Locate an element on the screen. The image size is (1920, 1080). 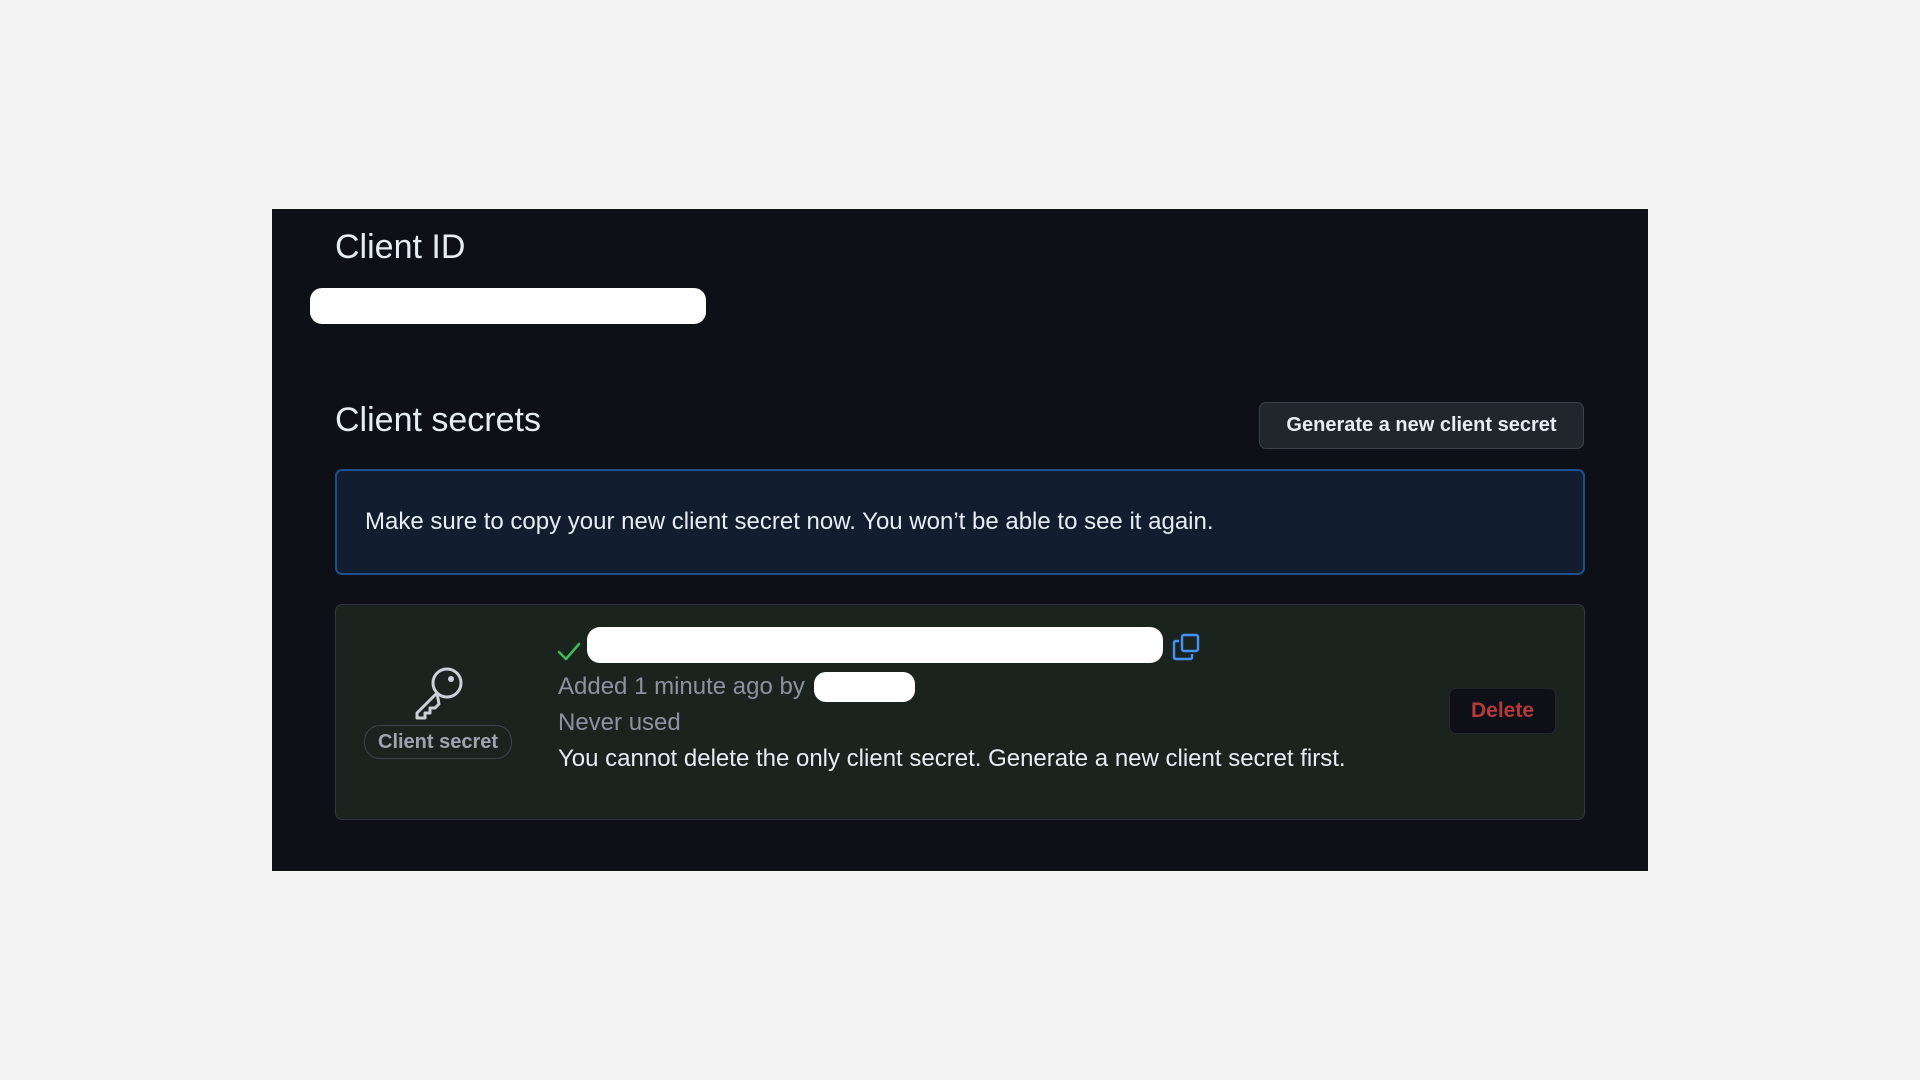
client-secret-value-redacted is located at coordinates (875, 645).